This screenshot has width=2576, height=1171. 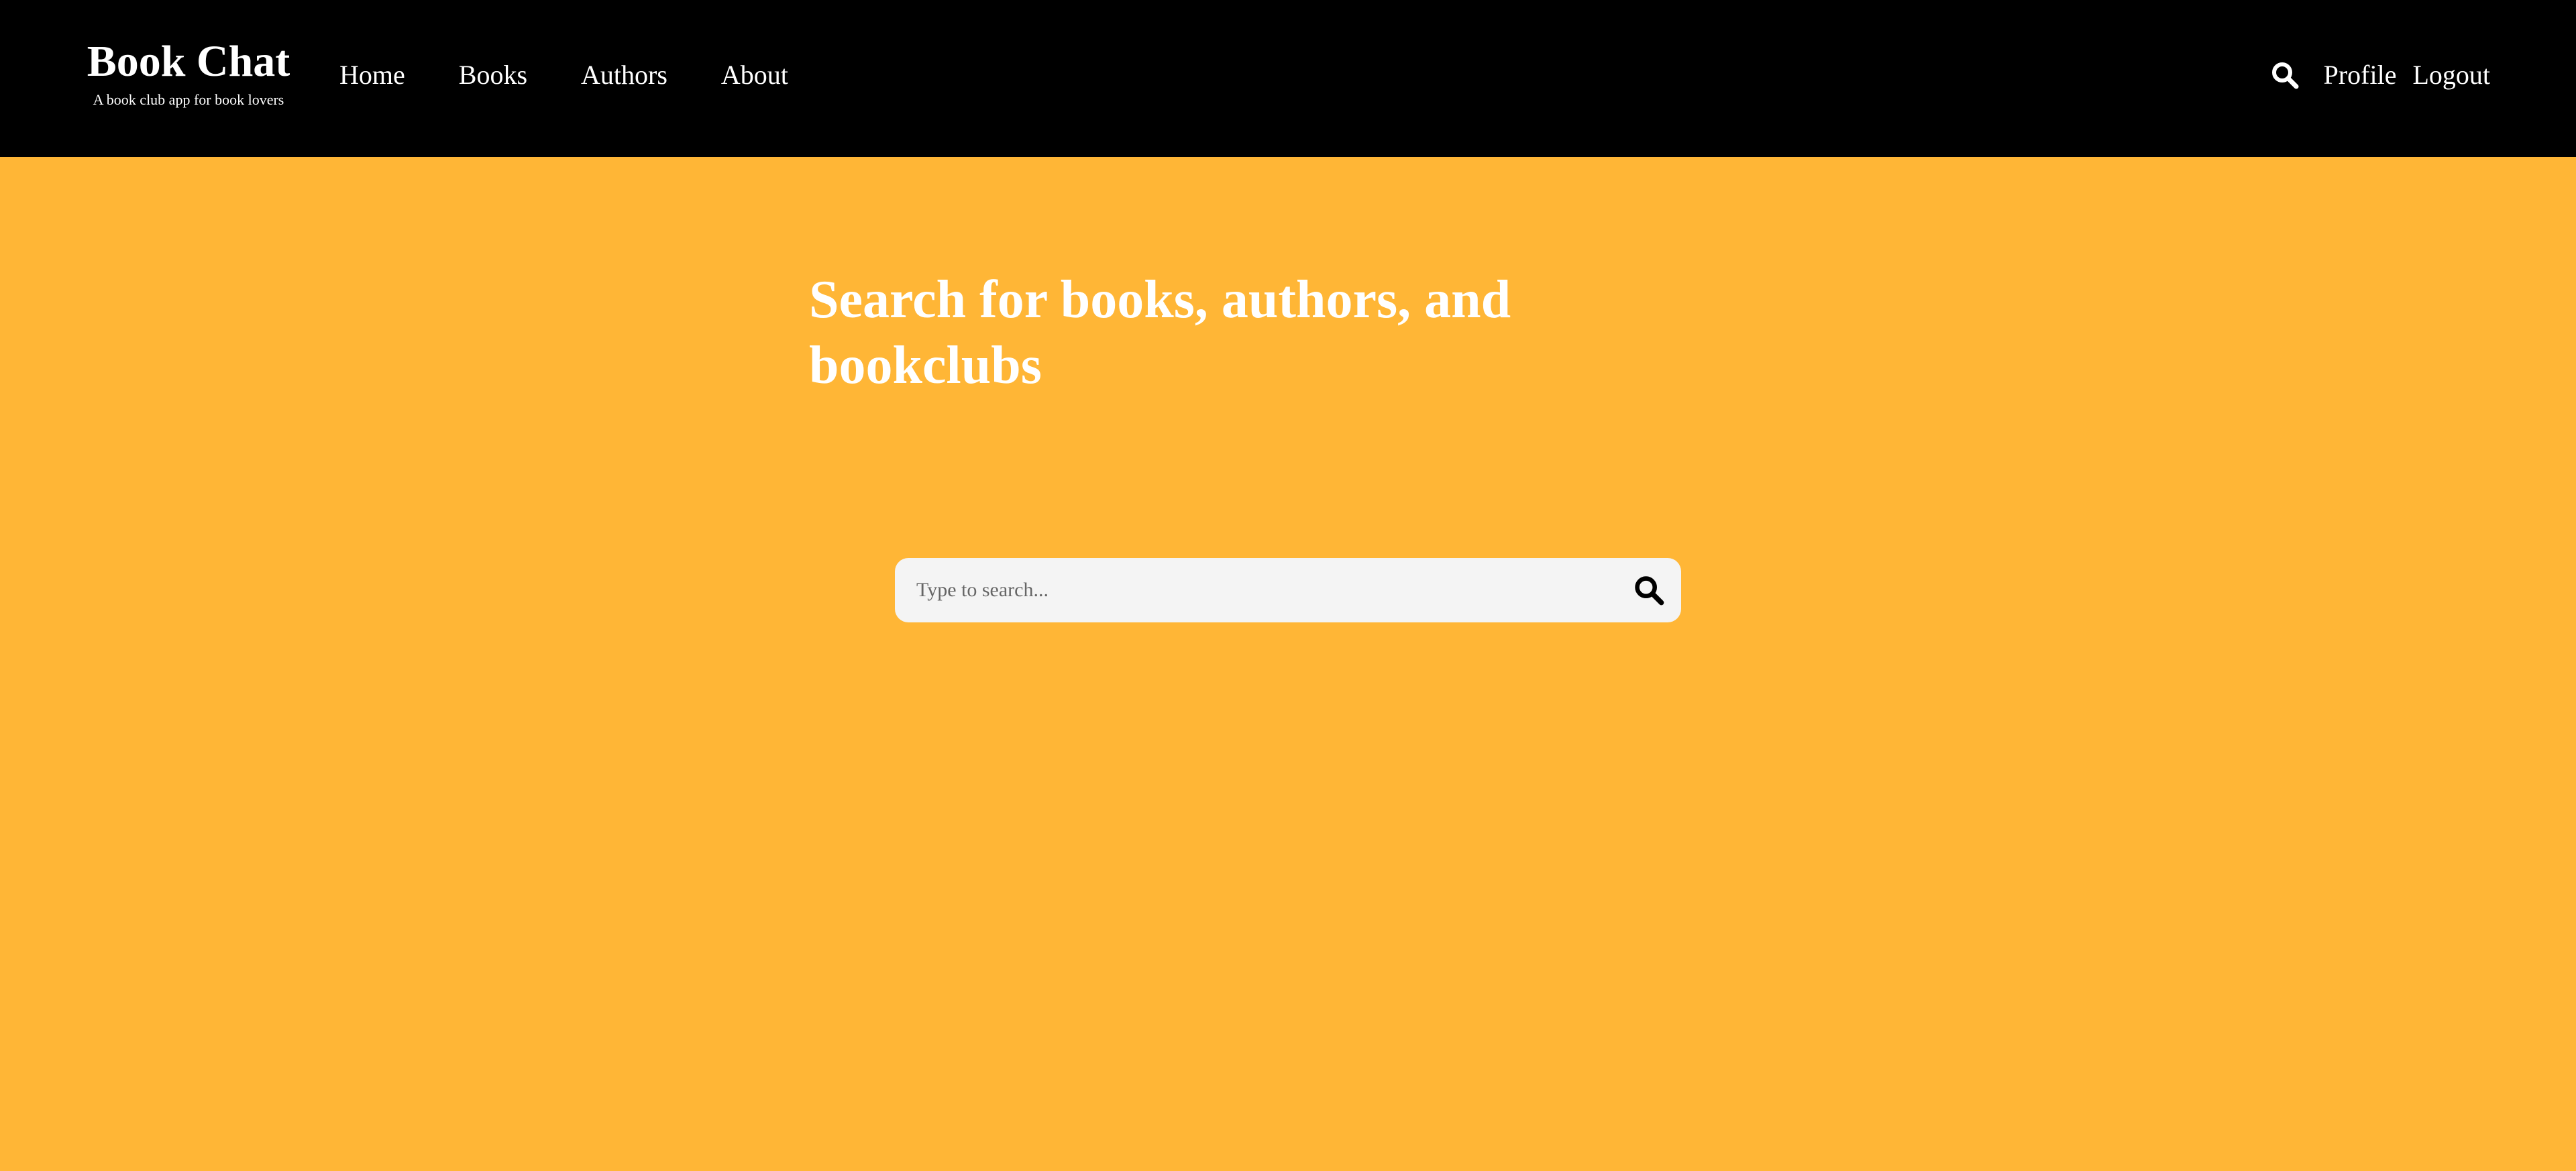 I want to click on logout-link: Logout, so click(x=2451, y=75).